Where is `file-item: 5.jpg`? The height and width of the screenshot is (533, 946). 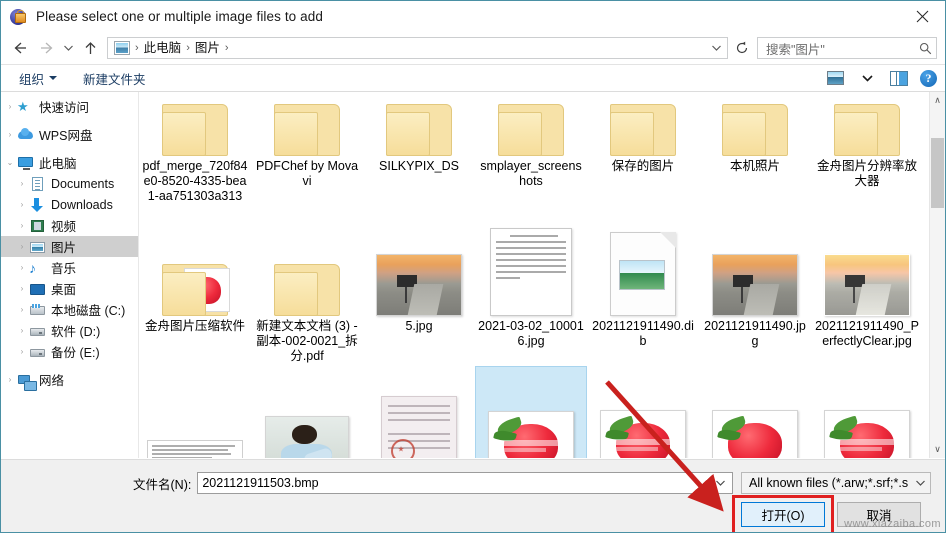
file-item: 5.jpg is located at coordinates (419, 286).